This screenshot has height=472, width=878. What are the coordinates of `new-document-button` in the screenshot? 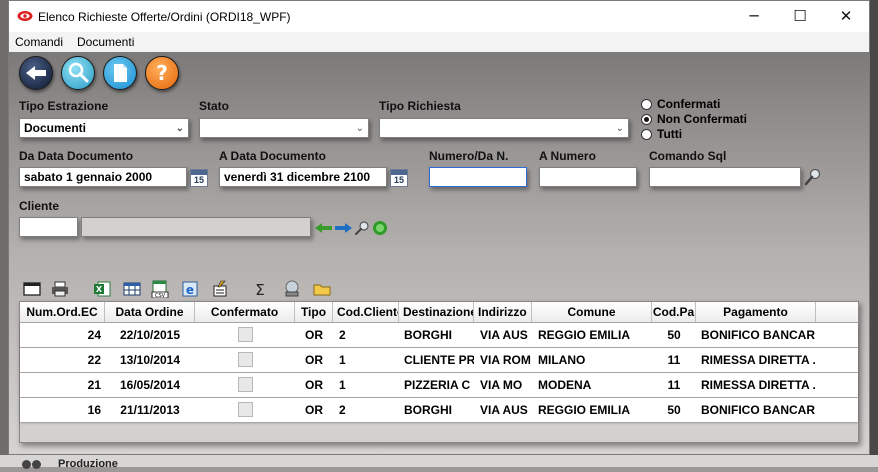 It's located at (120, 73).